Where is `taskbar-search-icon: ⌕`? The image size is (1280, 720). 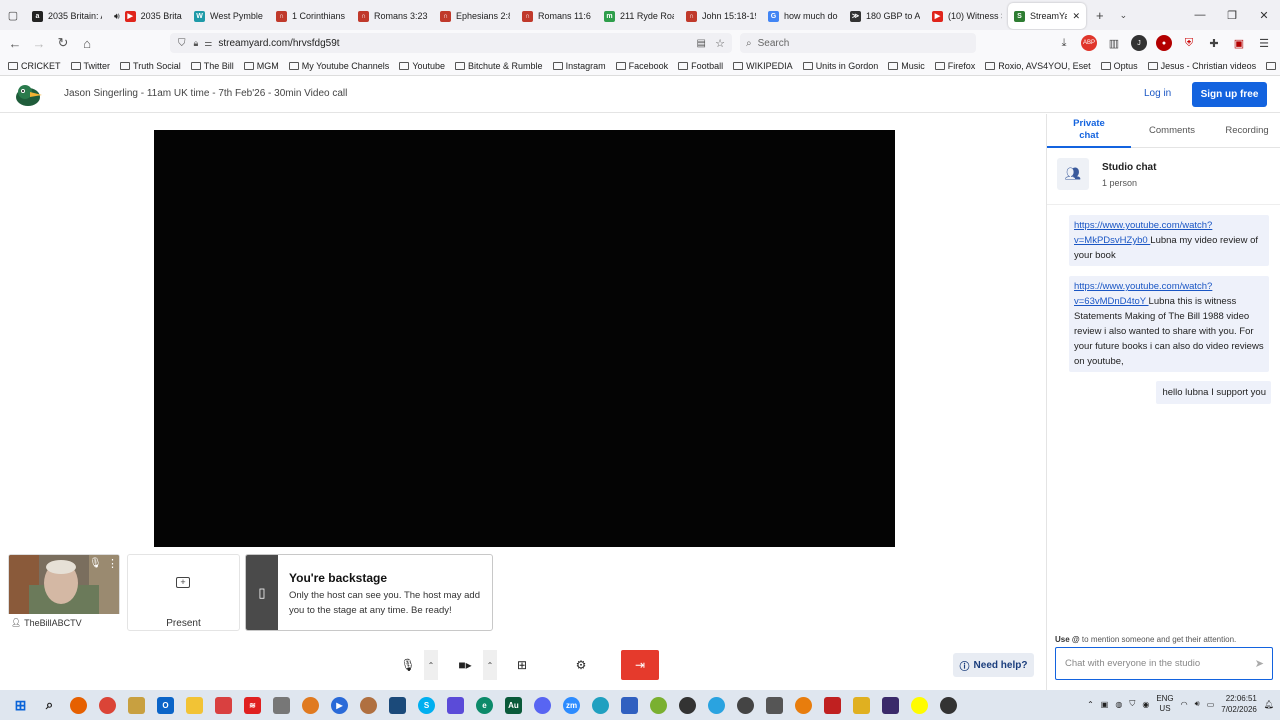
taskbar-search-icon: ⌕ is located at coordinates (49, 705).